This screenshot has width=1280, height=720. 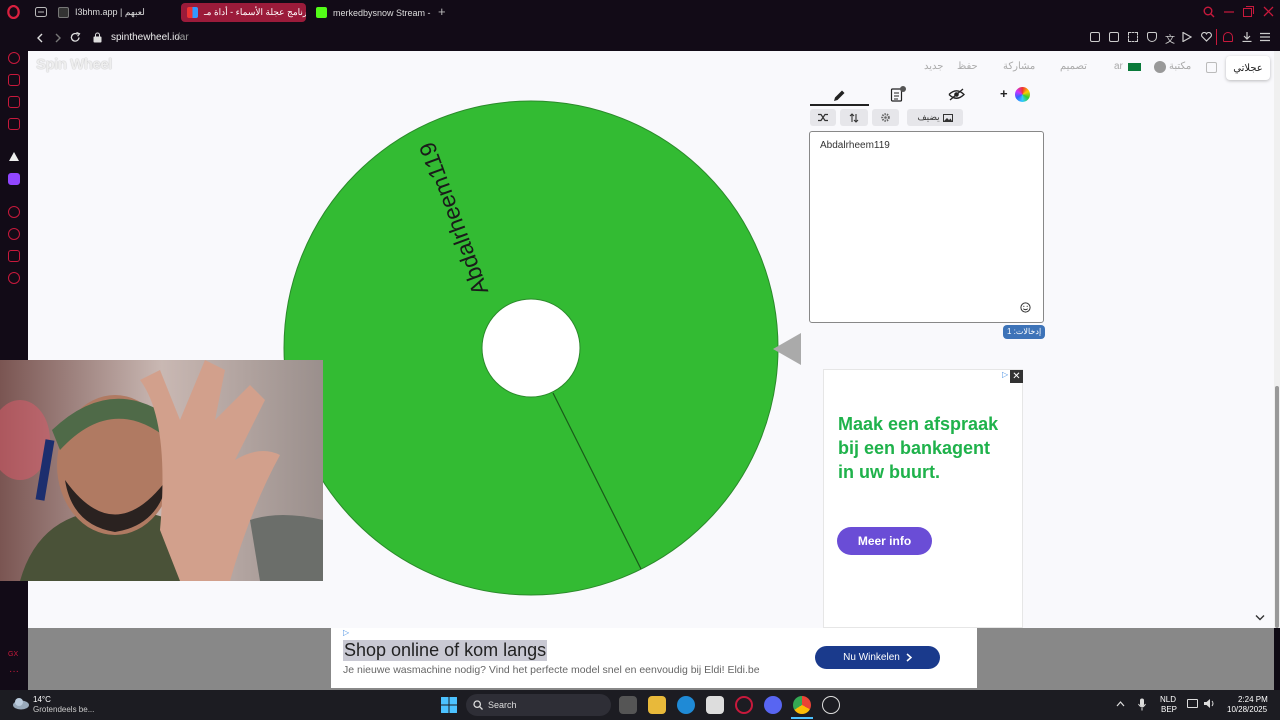 I want to click on mail-icon, so click(x=14, y=124).